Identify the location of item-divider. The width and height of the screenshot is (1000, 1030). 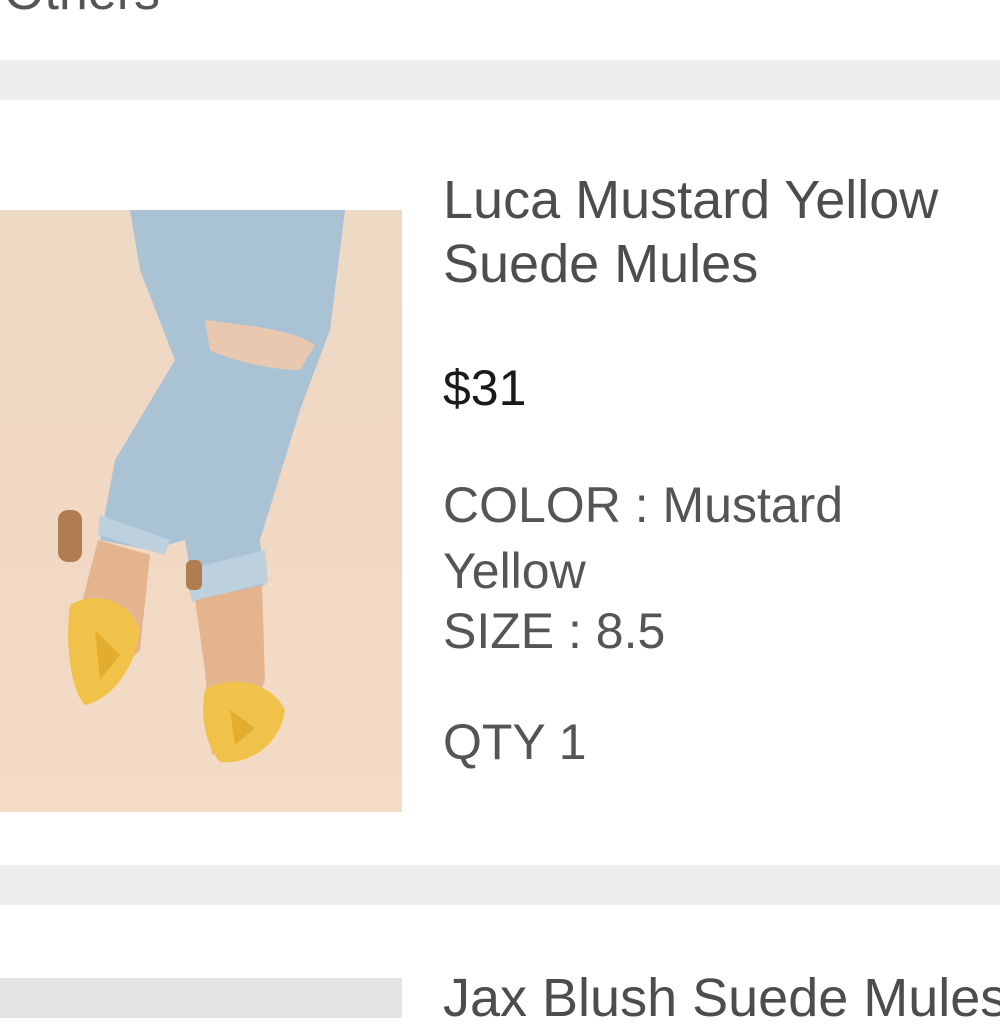
(500, 885).